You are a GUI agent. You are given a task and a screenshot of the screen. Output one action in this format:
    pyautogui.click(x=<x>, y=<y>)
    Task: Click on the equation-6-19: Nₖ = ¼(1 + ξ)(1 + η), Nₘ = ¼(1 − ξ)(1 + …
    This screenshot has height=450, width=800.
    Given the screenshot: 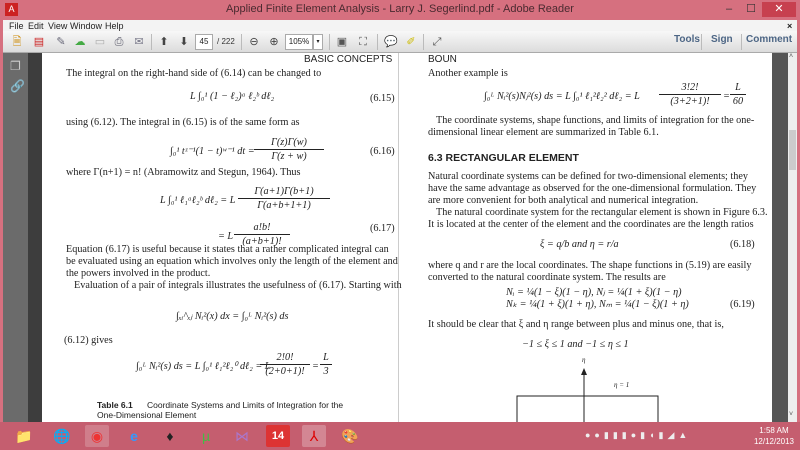 What is the action you would take?
    pyautogui.click(x=597, y=304)
    